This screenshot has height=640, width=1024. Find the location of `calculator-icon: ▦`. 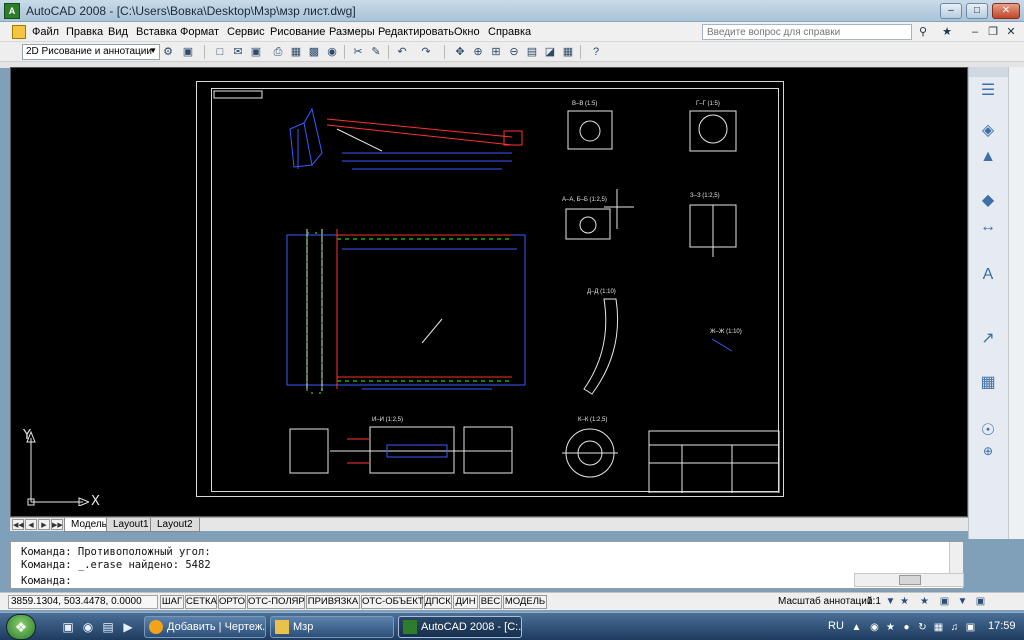

calculator-icon: ▦ is located at coordinates (568, 52).